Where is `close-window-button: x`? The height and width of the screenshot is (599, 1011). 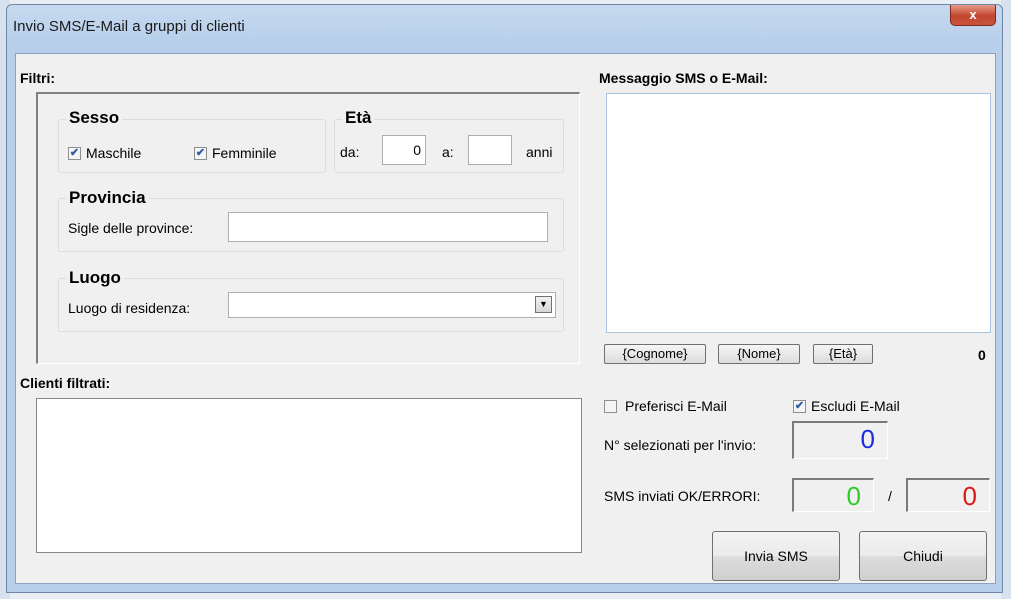 close-window-button: x is located at coordinates (973, 15).